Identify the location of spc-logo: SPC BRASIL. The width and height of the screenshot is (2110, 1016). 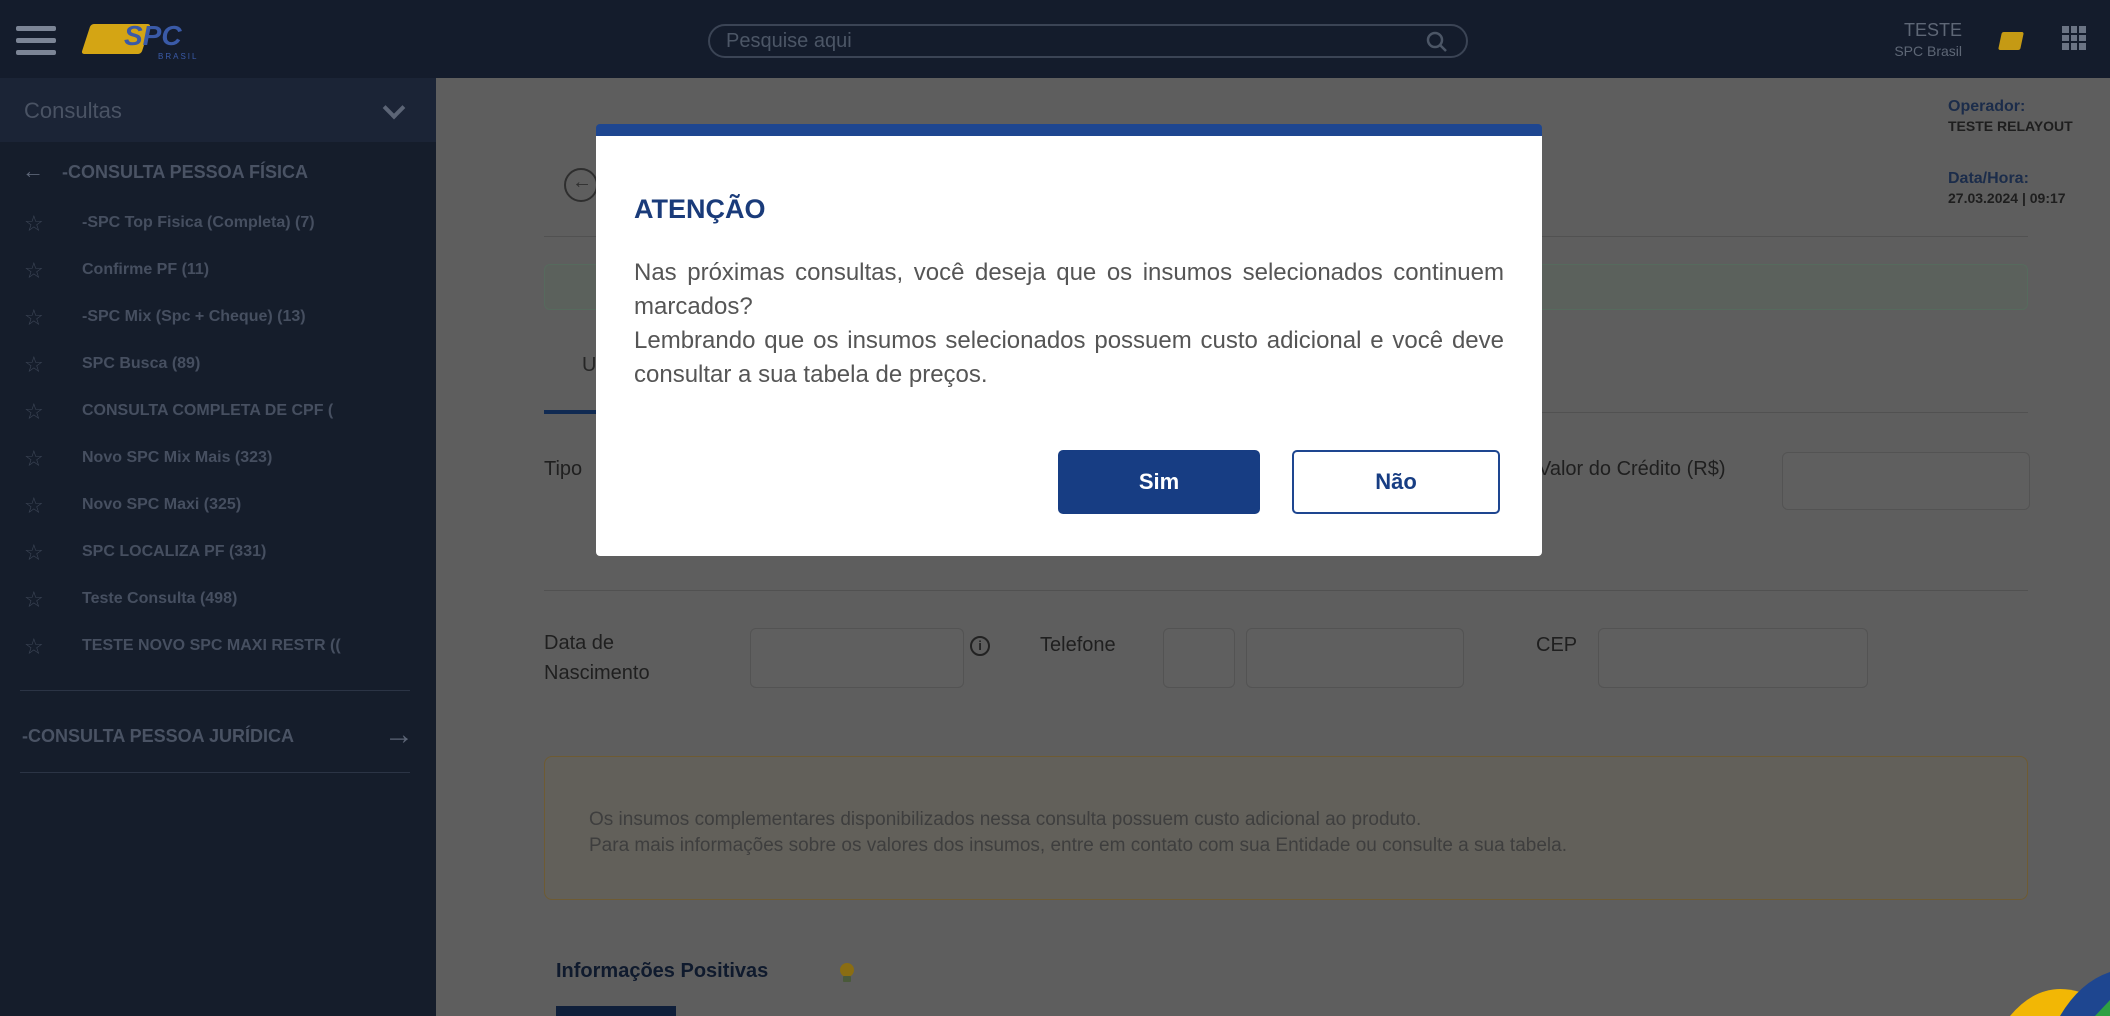
(140, 40).